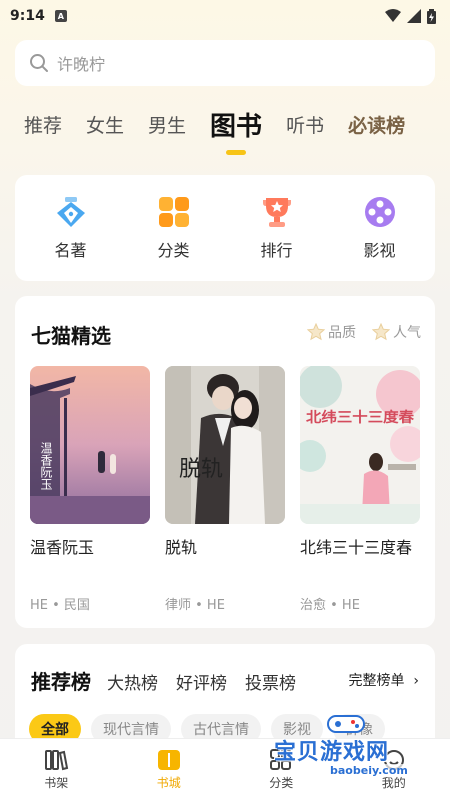 Image resolution: width=450 pixels, height=800 pixels. I want to click on category-icon, so click(281, 759).